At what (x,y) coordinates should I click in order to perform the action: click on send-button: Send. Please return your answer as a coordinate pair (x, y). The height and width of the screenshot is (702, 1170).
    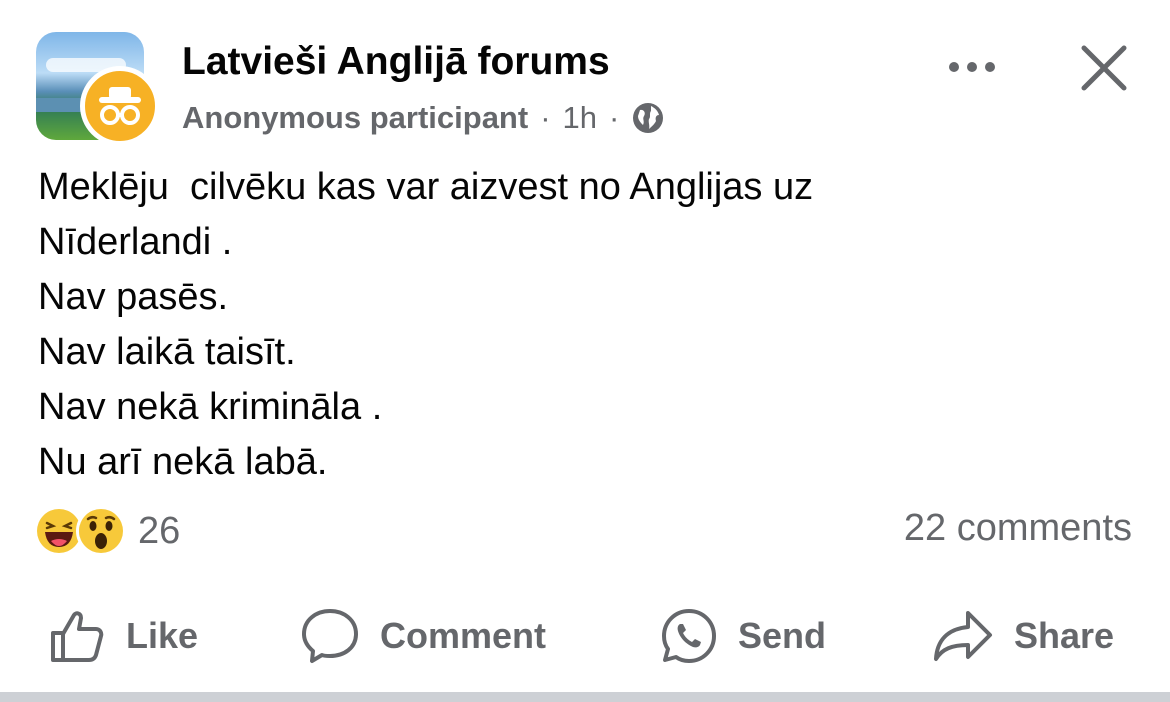
    Looking at the image, I should click on (743, 636).